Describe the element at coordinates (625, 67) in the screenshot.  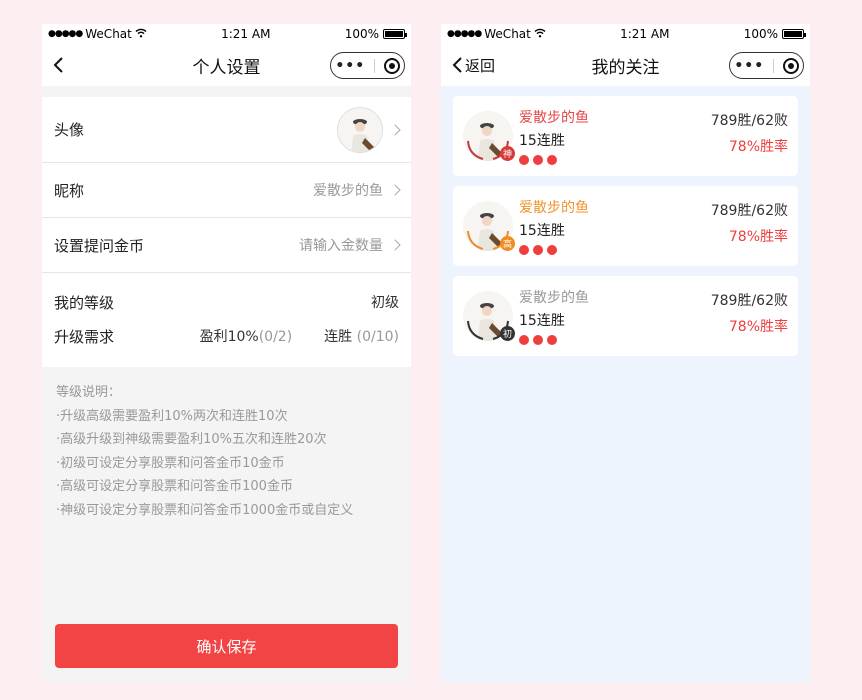
I see `page-title: 我的关注` at that location.